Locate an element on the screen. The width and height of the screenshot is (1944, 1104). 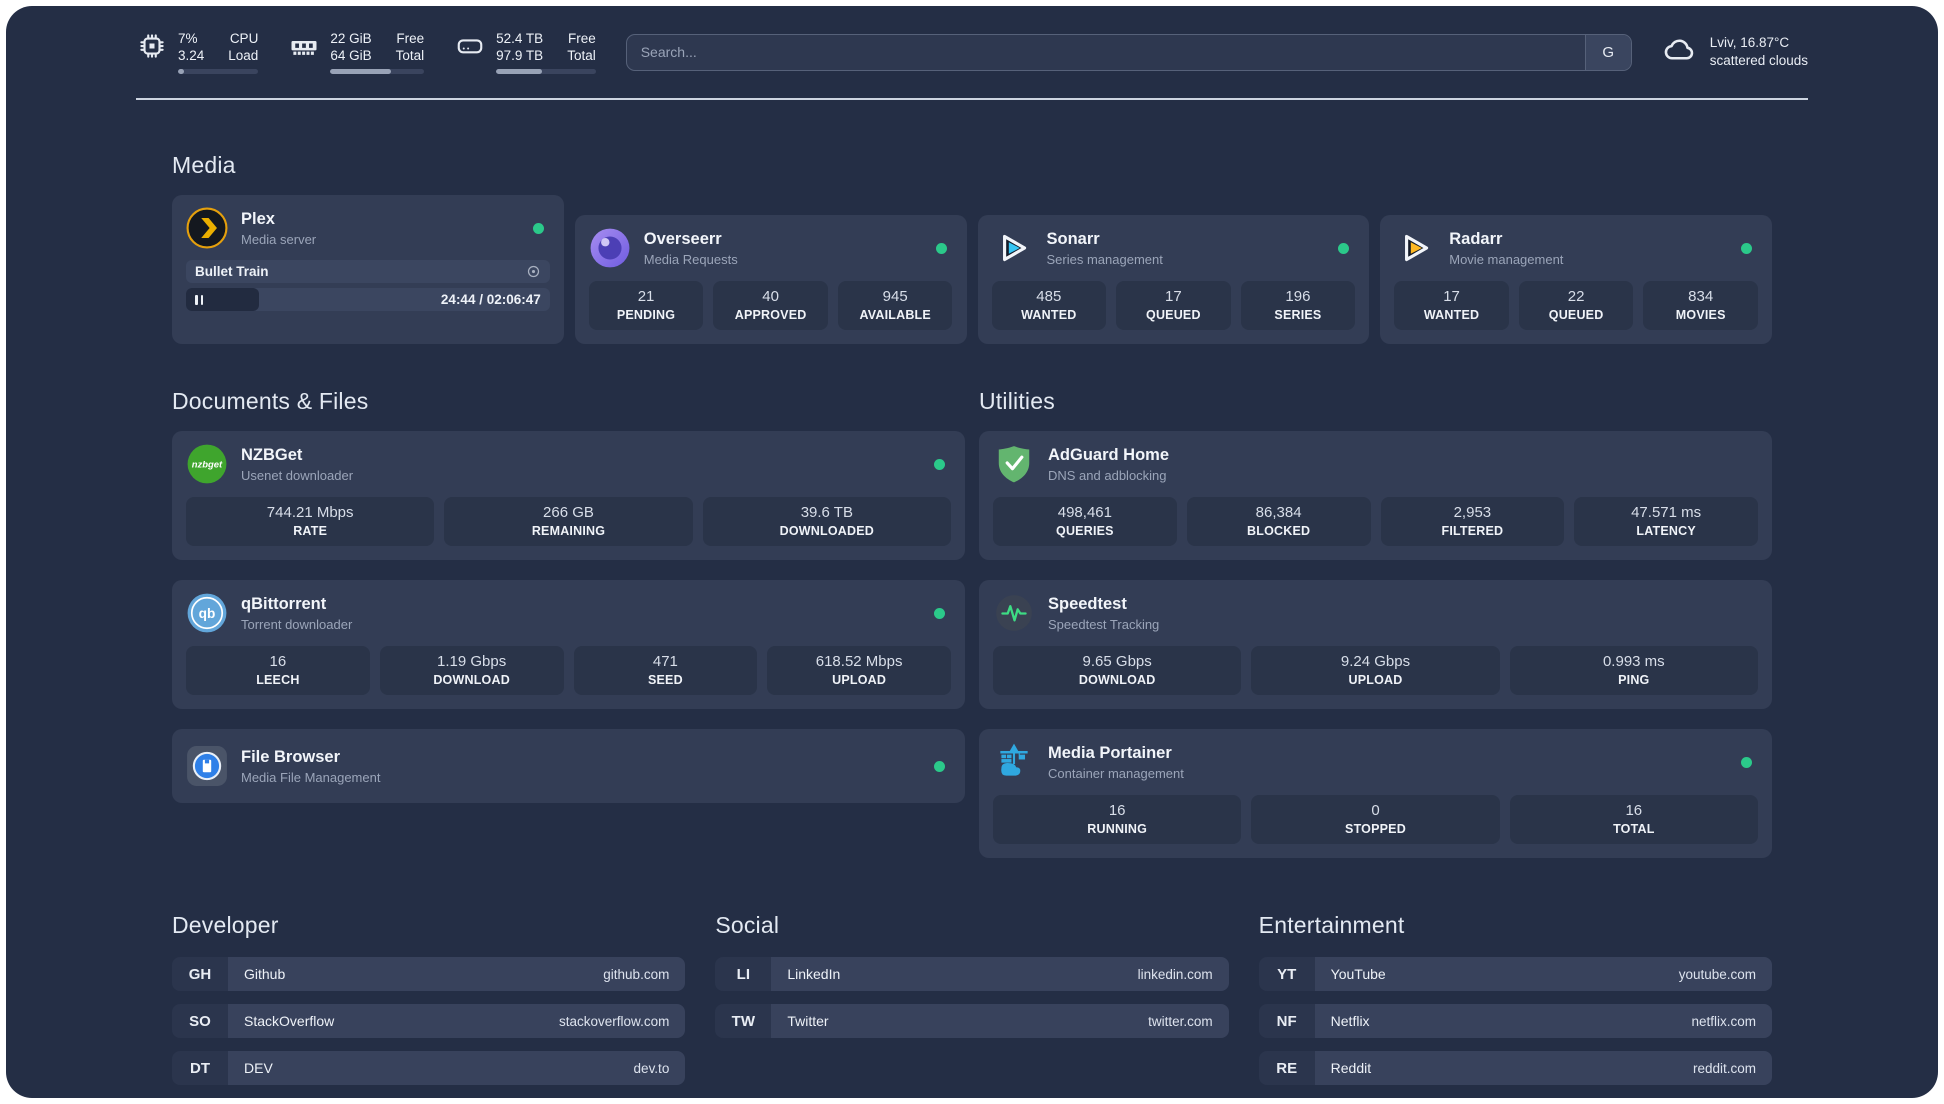
stat-tile: 1.19 Gbps DOWNLOAD is located at coordinates (471, 670).